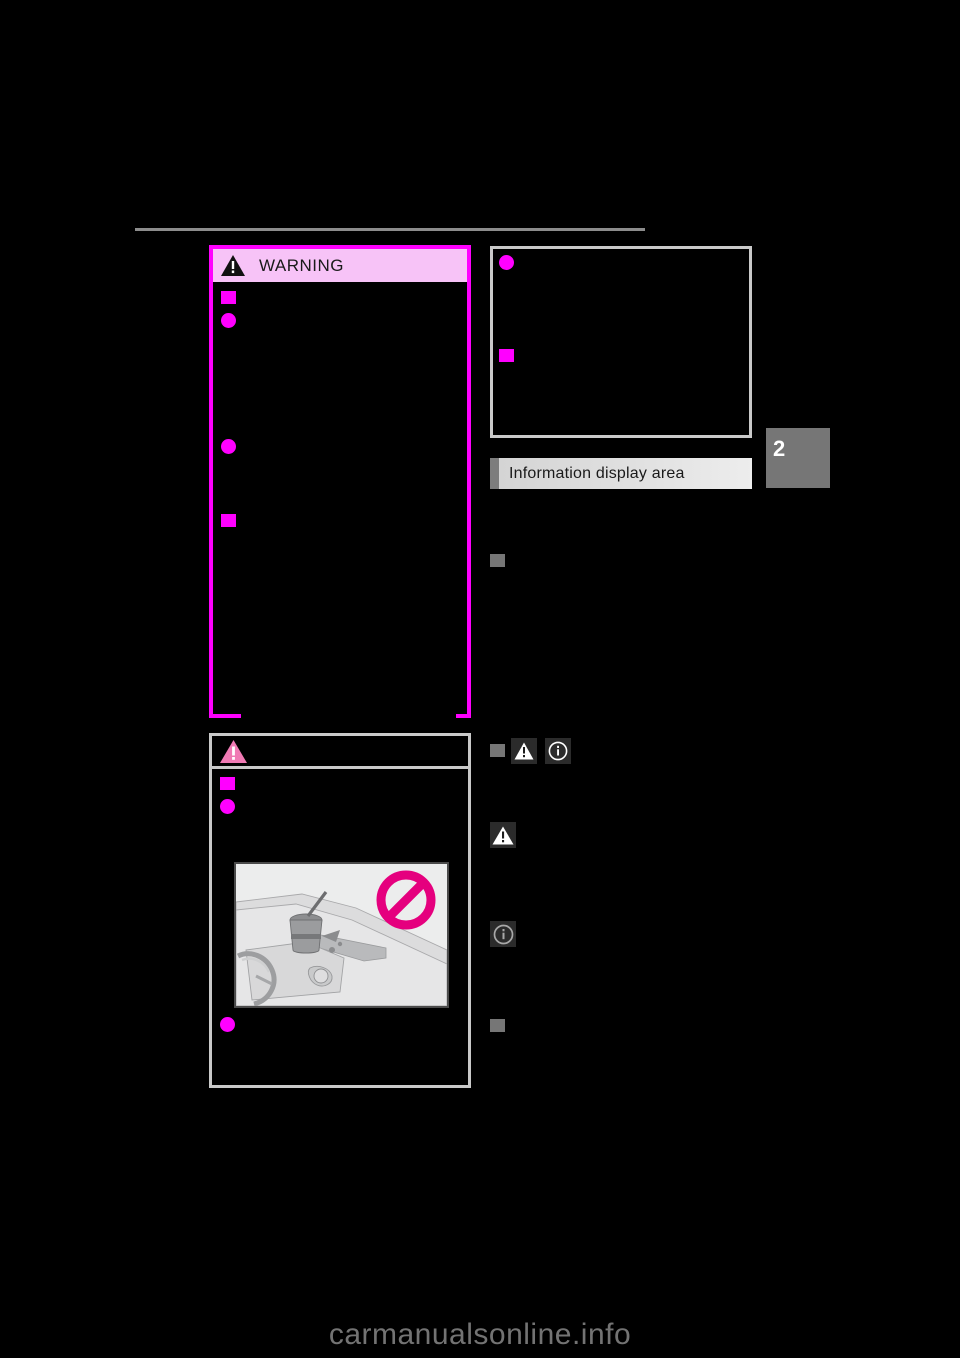  I want to click on warning-redacted-text, so click(348, 503).